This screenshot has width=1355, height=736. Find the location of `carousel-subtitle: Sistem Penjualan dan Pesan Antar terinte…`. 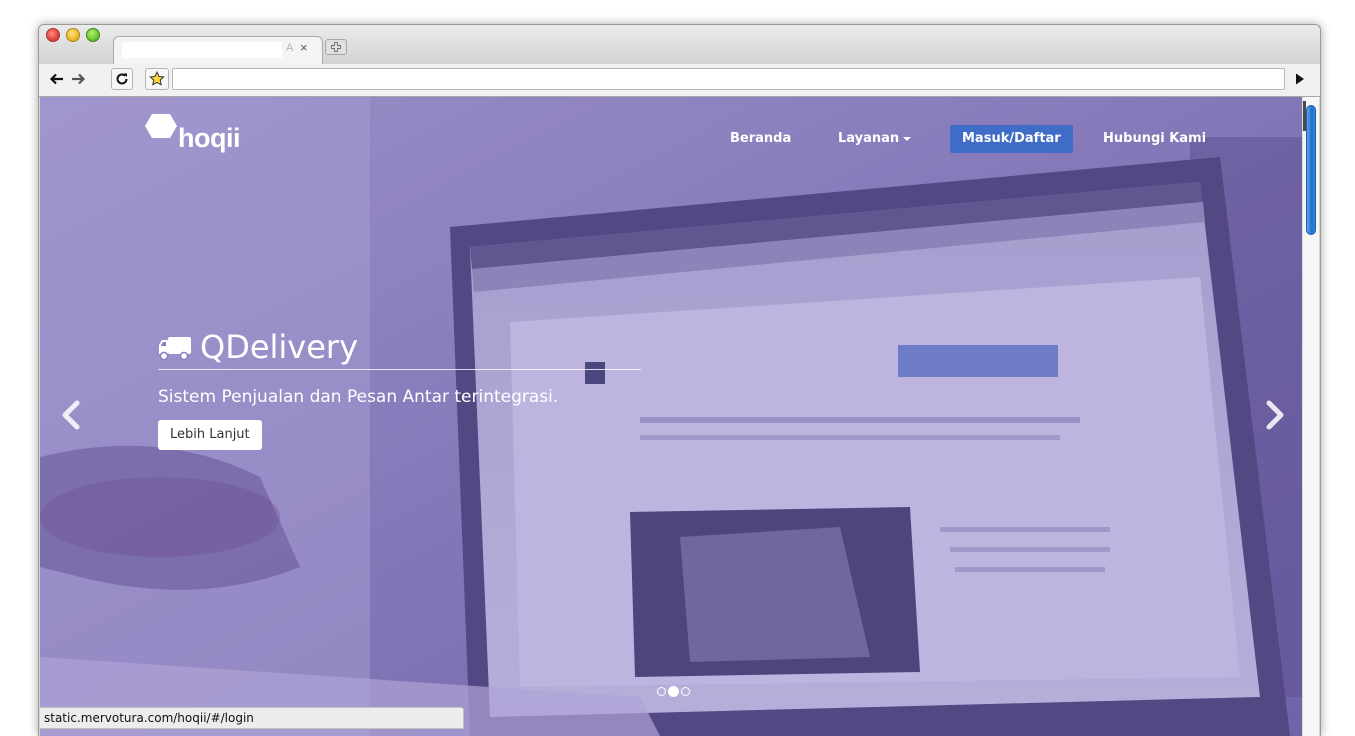

carousel-subtitle: Sistem Penjualan dan Pesan Antar terinte… is located at coordinates (358, 397).